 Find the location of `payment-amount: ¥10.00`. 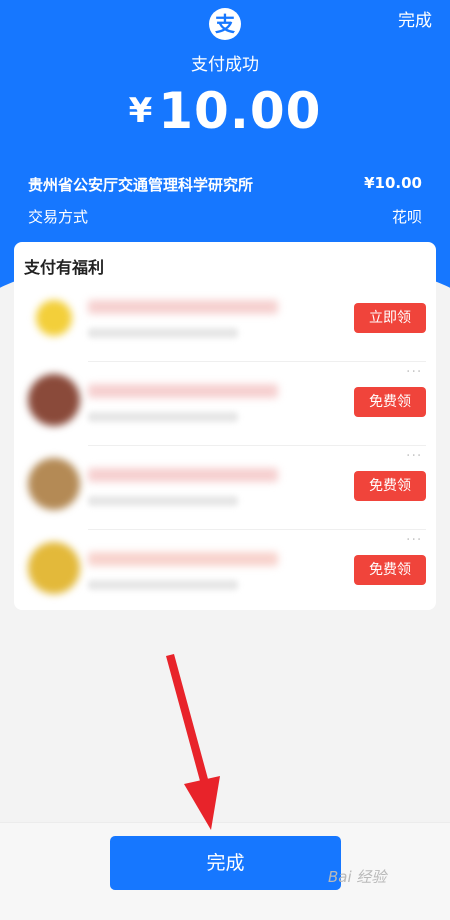

payment-amount: ¥10.00 is located at coordinates (225, 111).